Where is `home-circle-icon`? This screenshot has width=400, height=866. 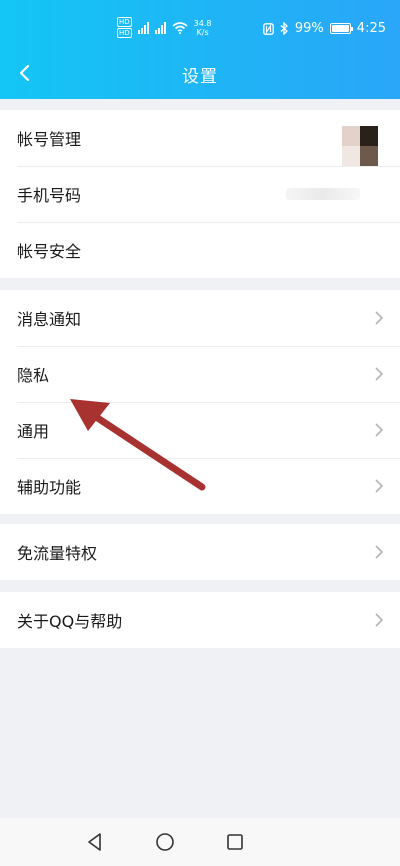
home-circle-icon is located at coordinates (165, 842).